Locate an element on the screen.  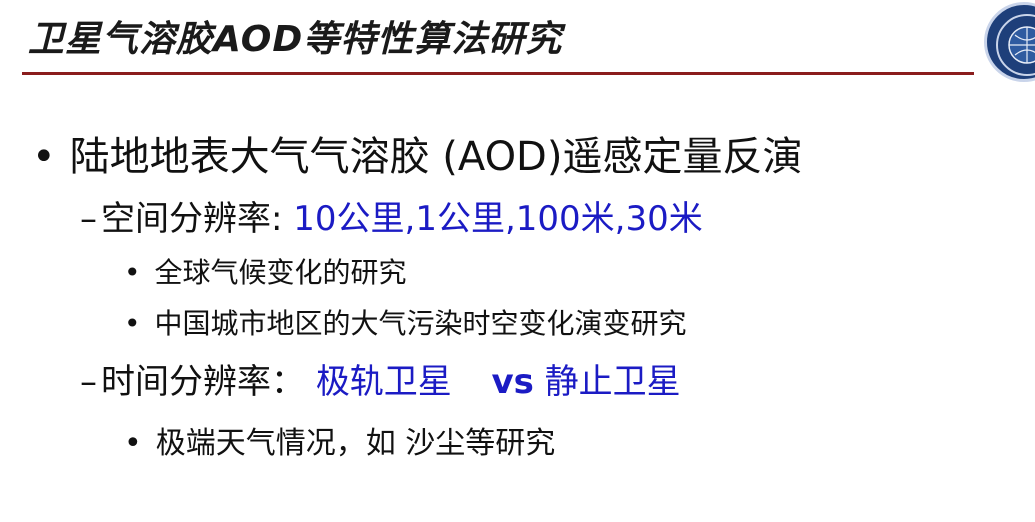
spatial-label: 空间分辨率: is located at coordinates (192, 219).